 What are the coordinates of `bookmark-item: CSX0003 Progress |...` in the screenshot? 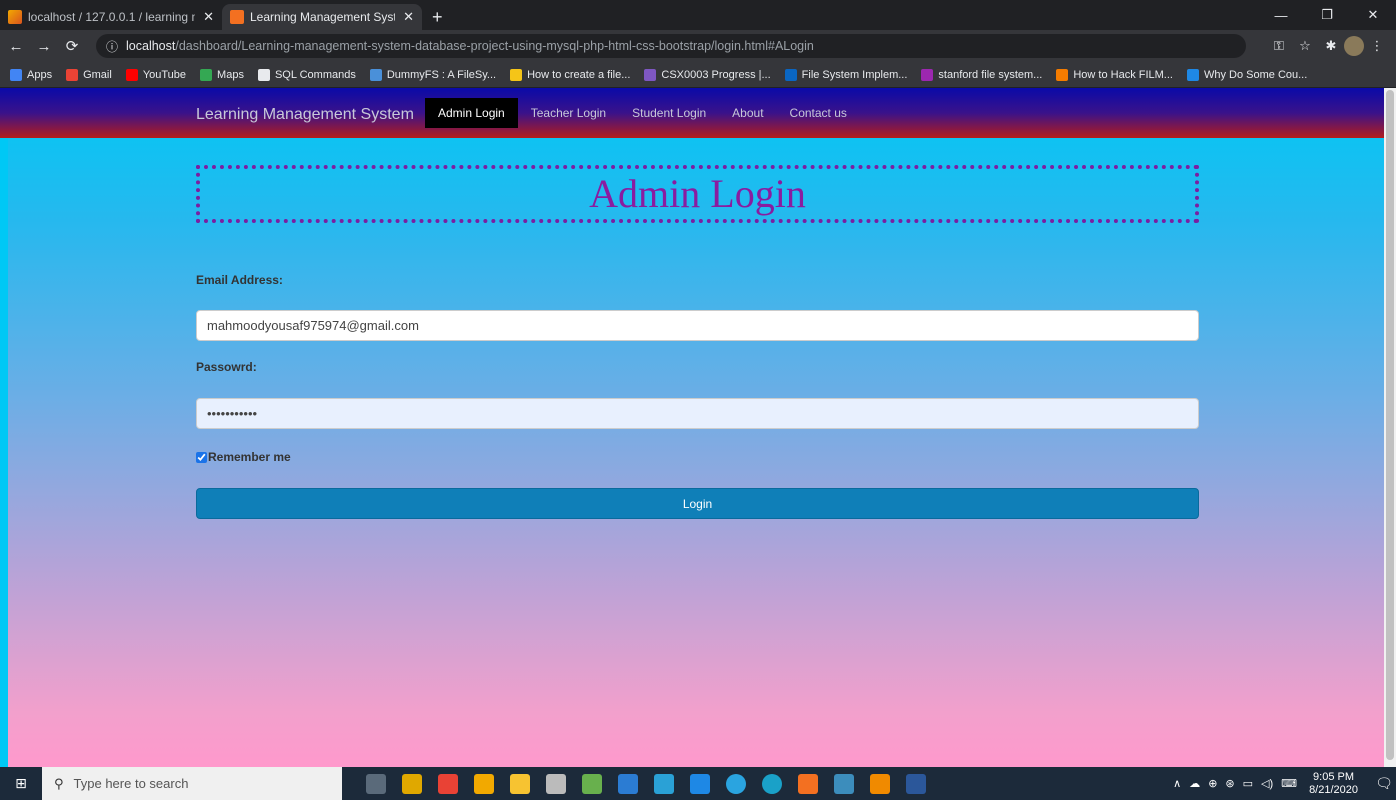 It's located at (707, 74).